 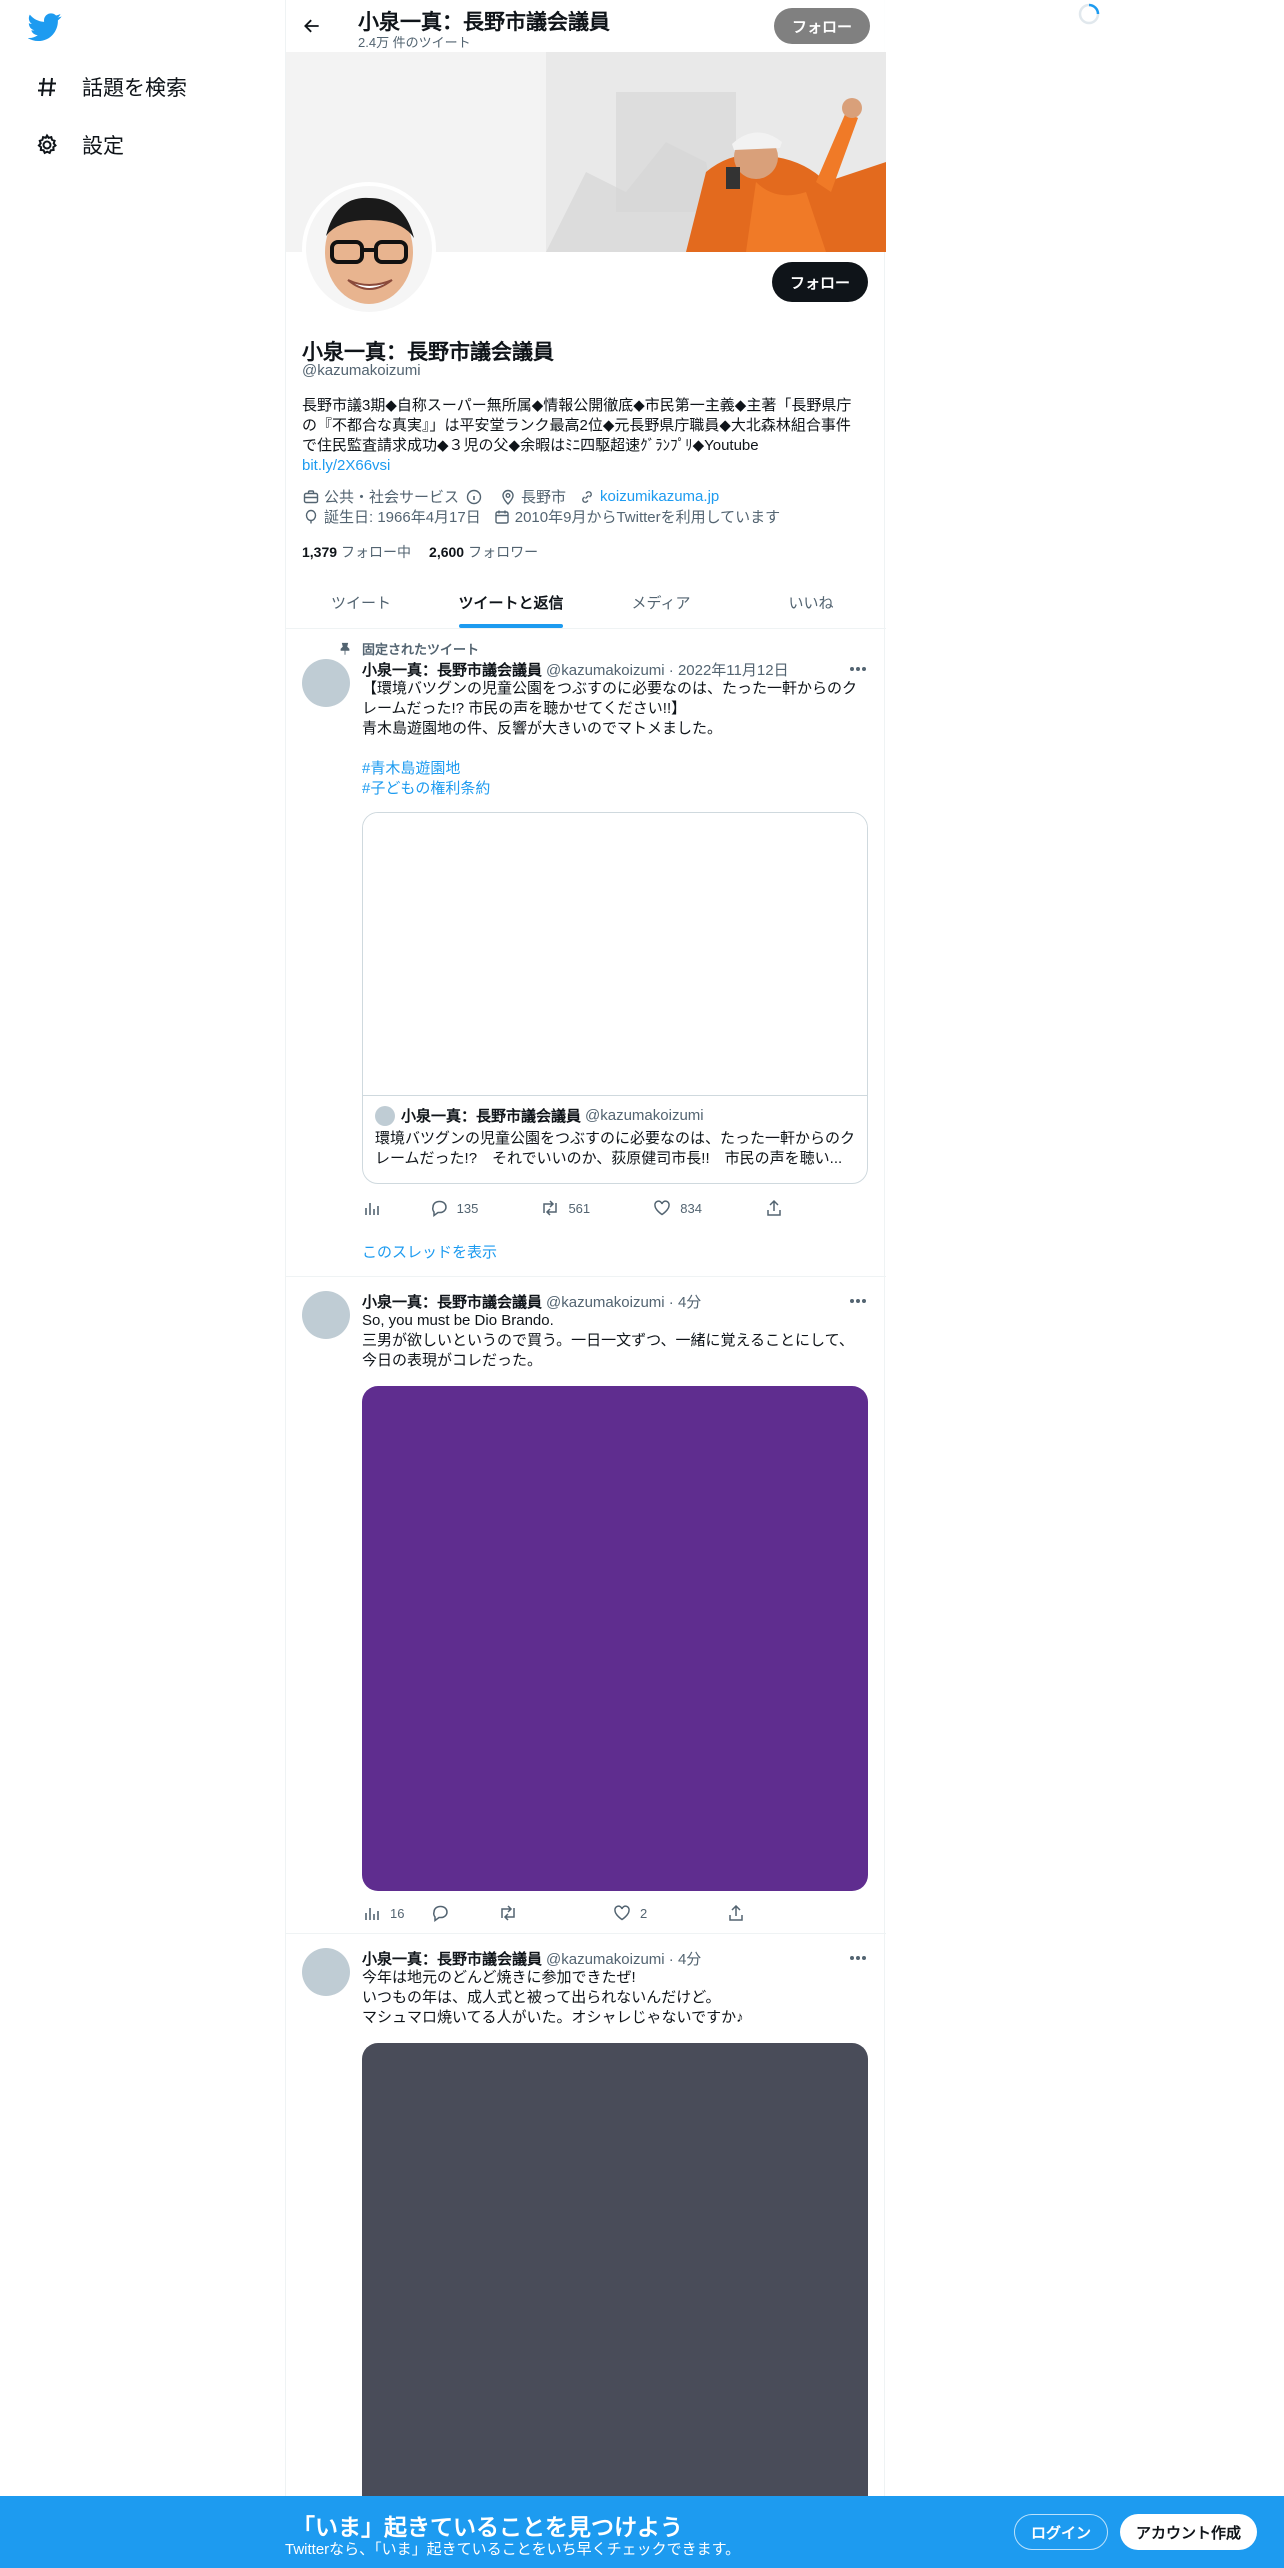 What do you see at coordinates (134, 88) in the screenshot?
I see `nav-explore-label: 話題を検索` at bounding box center [134, 88].